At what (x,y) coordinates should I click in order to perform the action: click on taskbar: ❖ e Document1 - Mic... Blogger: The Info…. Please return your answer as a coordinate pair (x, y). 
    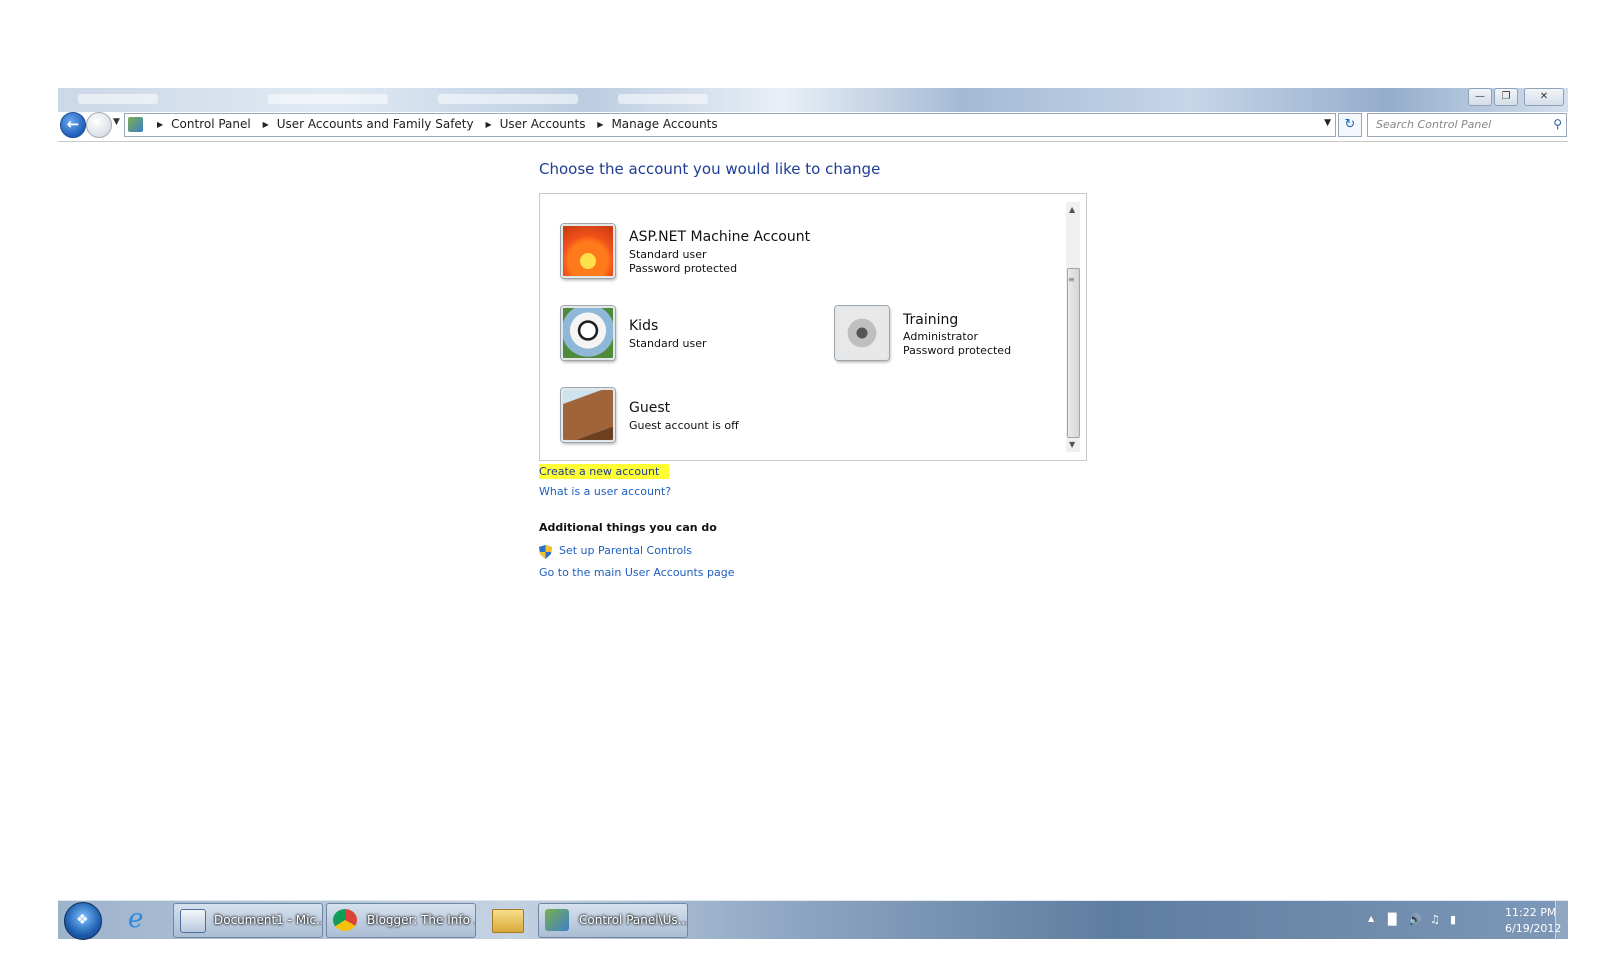
    Looking at the image, I should click on (813, 920).